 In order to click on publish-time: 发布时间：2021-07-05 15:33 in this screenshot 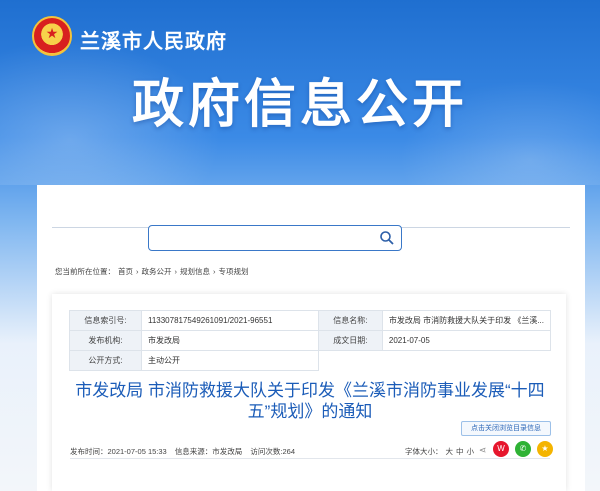, I will do `click(118, 451)`.